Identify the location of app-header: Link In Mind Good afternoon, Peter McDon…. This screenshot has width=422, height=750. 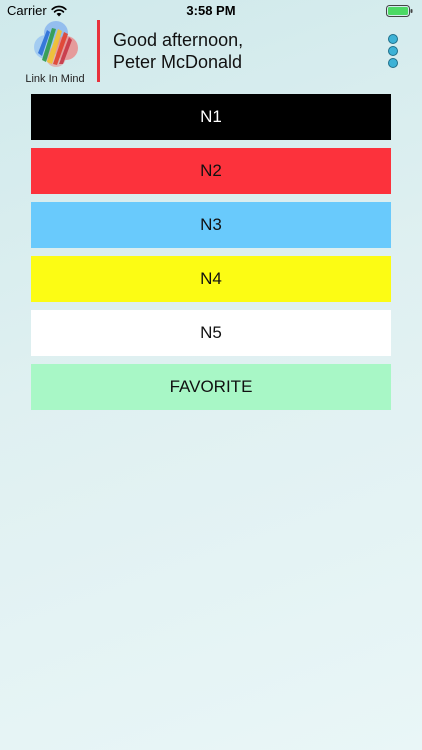
(211, 53).